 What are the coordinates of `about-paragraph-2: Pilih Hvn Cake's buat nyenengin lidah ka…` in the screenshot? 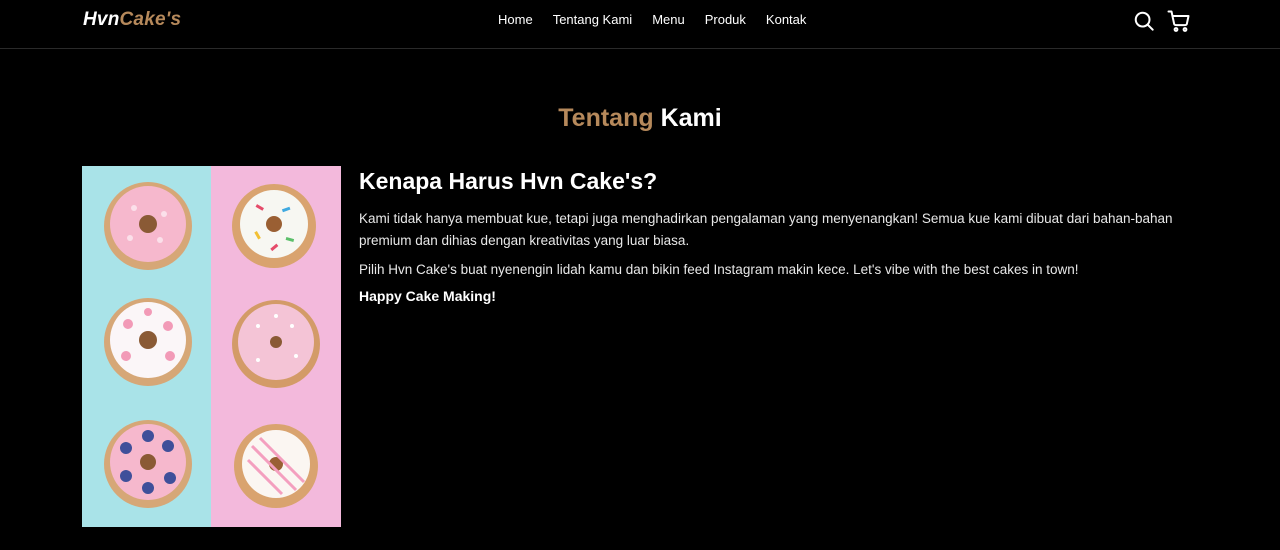 It's located at (719, 269).